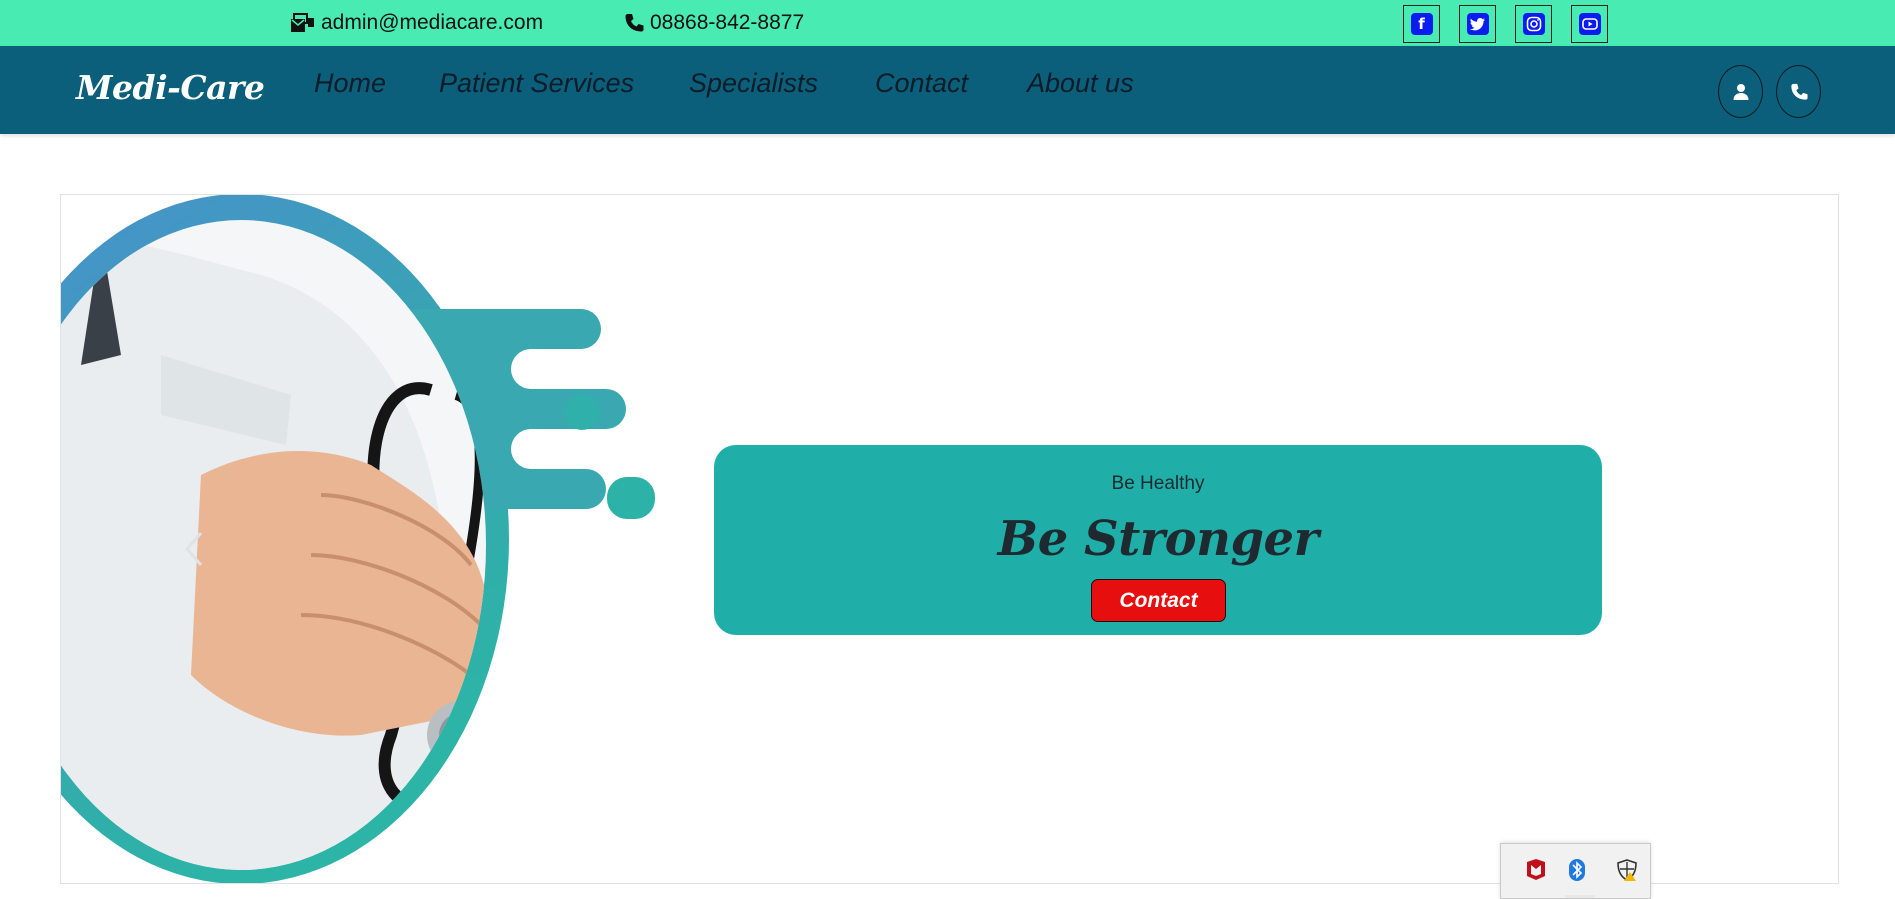 This screenshot has width=1895, height=899. What do you see at coordinates (432, 22) in the screenshot?
I see `email-text: admin@mediacare.com` at bounding box center [432, 22].